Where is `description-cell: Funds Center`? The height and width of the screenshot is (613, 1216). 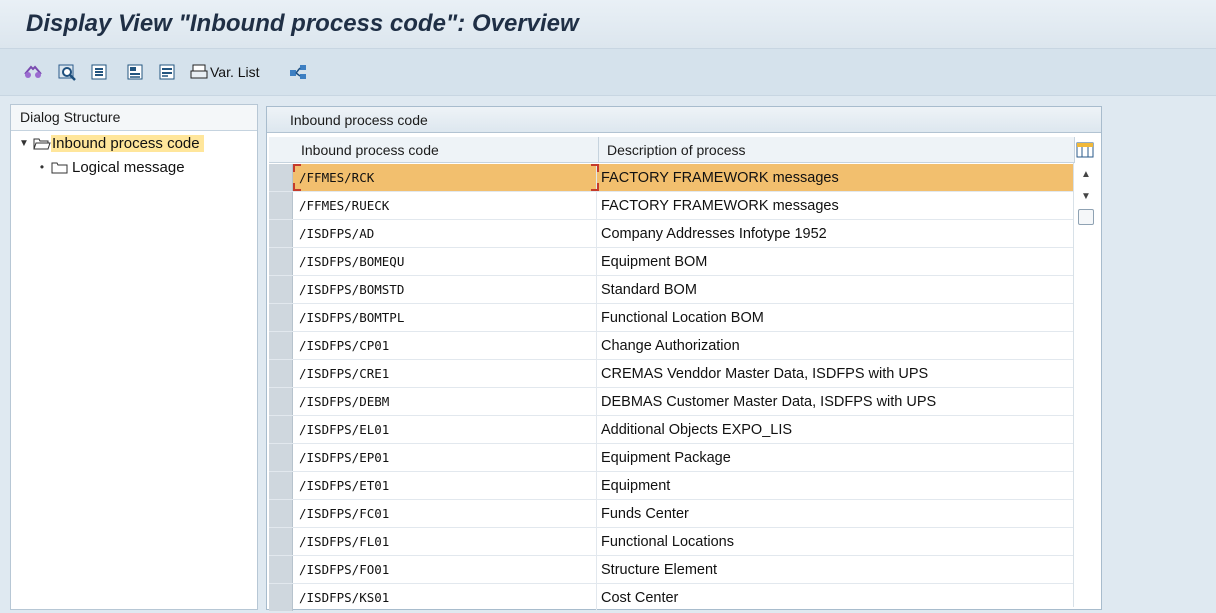 description-cell: Funds Center is located at coordinates (645, 514).